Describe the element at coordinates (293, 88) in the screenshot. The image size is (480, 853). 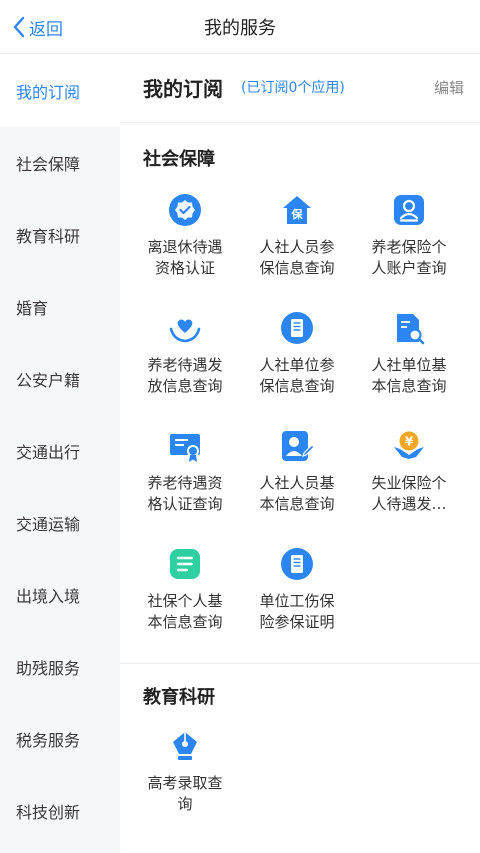
I see `subscription-count: (已订阅0个应用)` at that location.